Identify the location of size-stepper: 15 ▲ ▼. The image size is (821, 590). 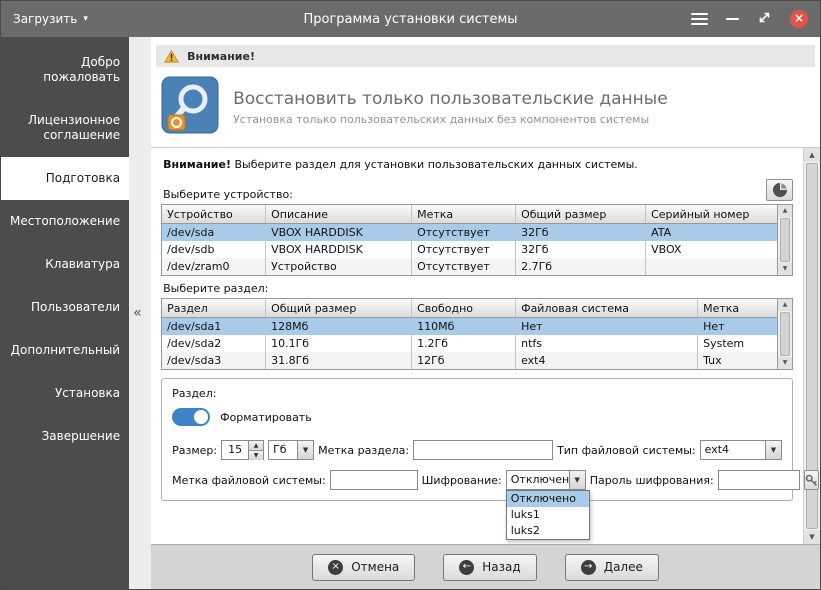
(243, 450).